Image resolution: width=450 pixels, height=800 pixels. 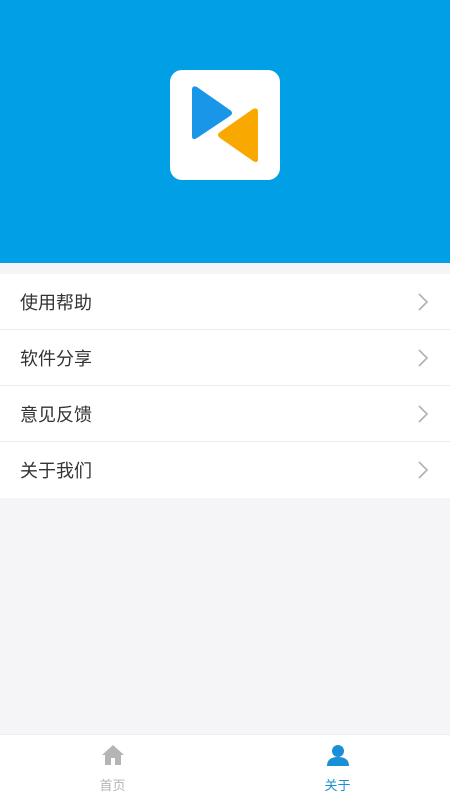 I want to click on menu-item-help: 使用帮助, so click(x=225, y=302).